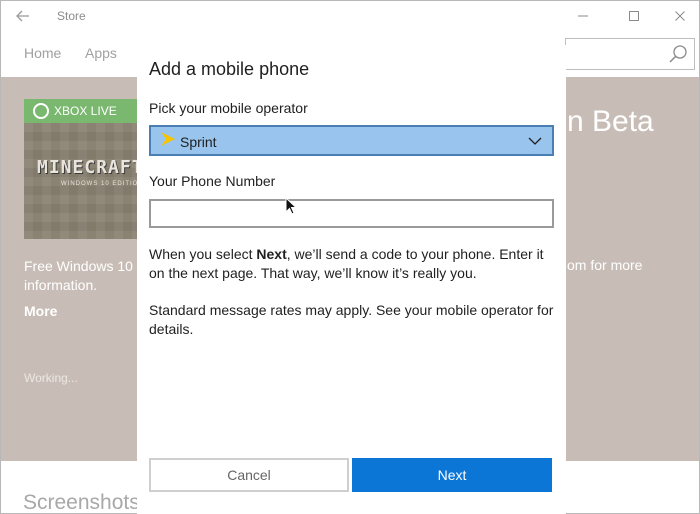 The image size is (700, 514). I want to click on hero-description-line-1: Free Windows 10 v, so click(81, 266).